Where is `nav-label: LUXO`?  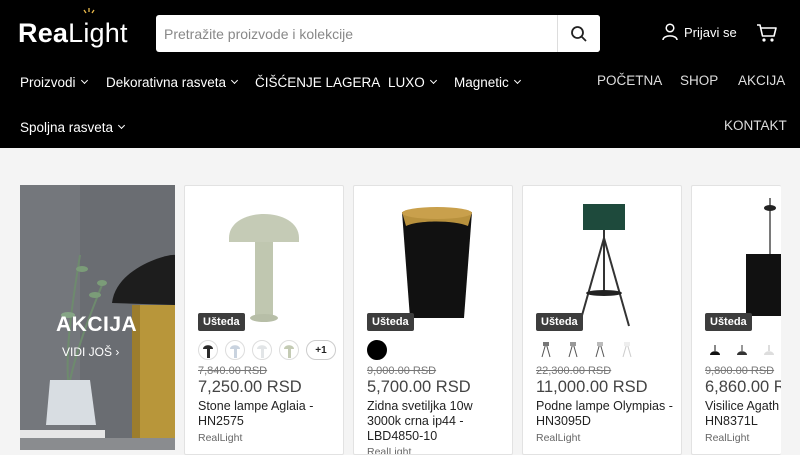
nav-label: LUXO is located at coordinates (406, 82).